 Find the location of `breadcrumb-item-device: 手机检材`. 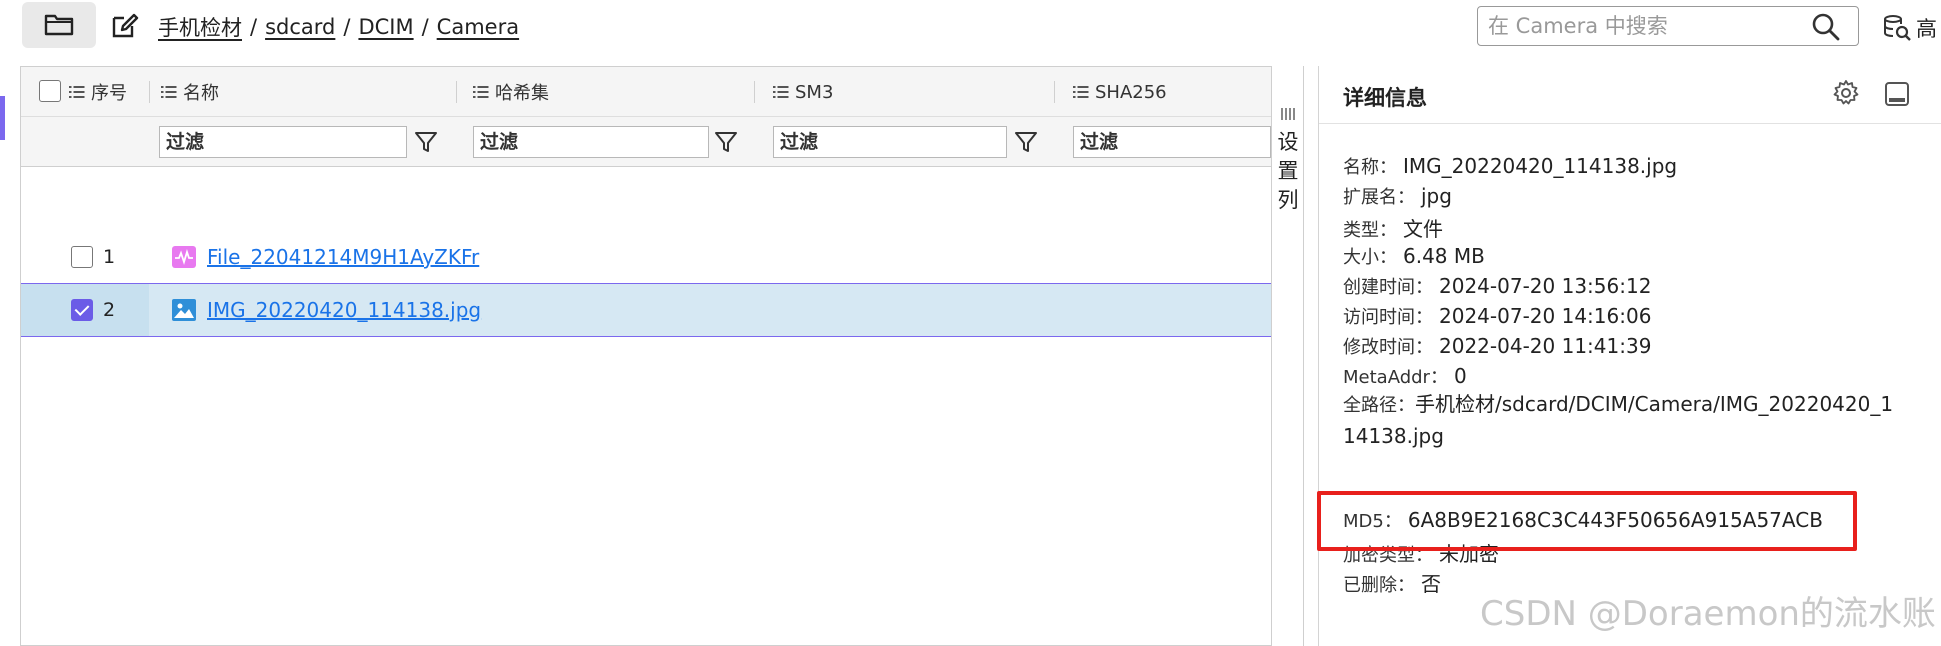

breadcrumb-item-device: 手机检材 is located at coordinates (200, 27).